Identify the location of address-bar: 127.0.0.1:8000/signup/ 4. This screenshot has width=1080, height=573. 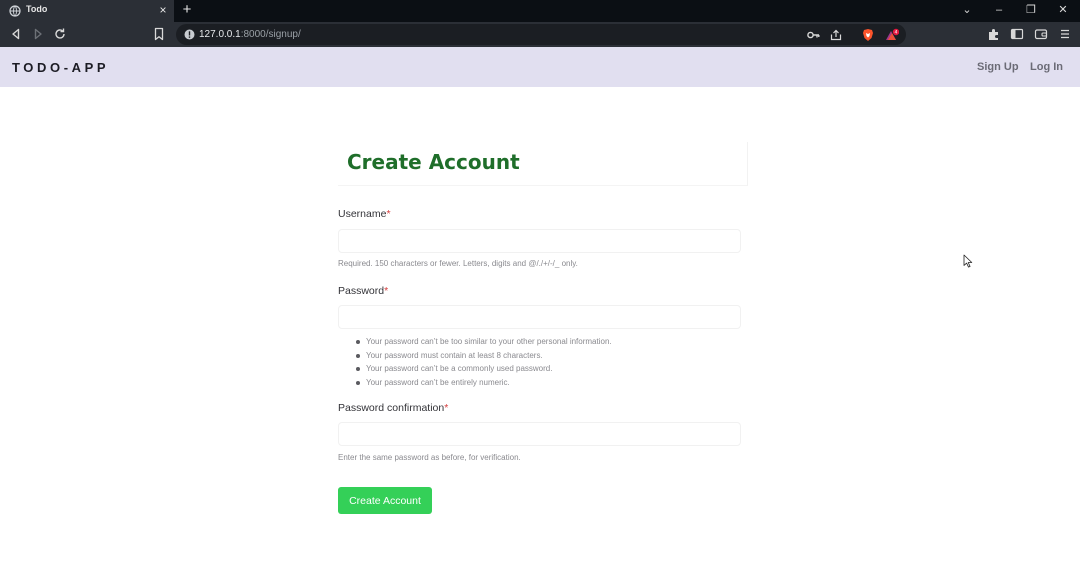
(541, 34).